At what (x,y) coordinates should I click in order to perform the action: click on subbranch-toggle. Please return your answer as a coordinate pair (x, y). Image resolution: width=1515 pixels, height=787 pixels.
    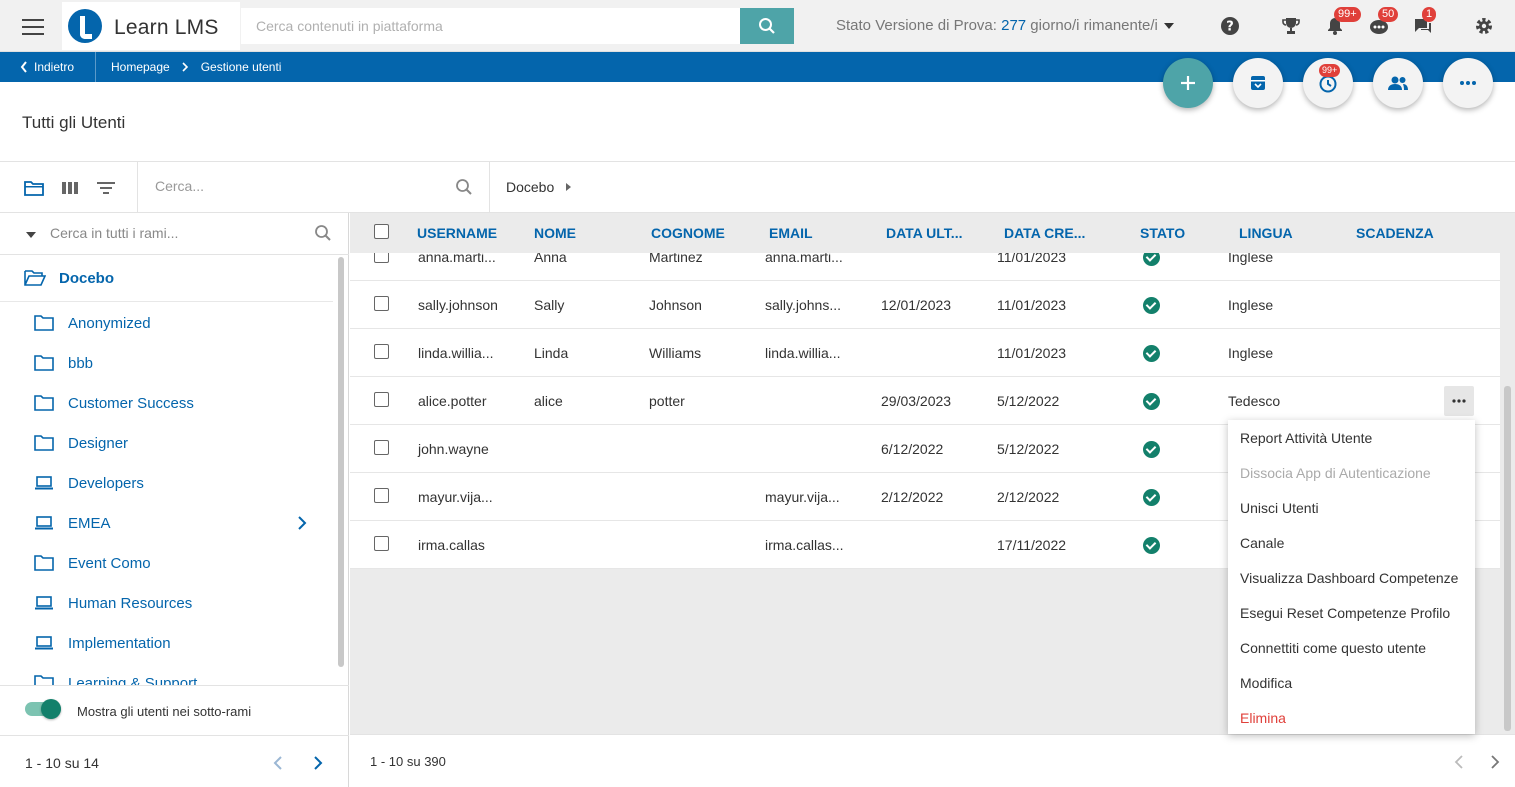
    Looking at the image, I should click on (43, 709).